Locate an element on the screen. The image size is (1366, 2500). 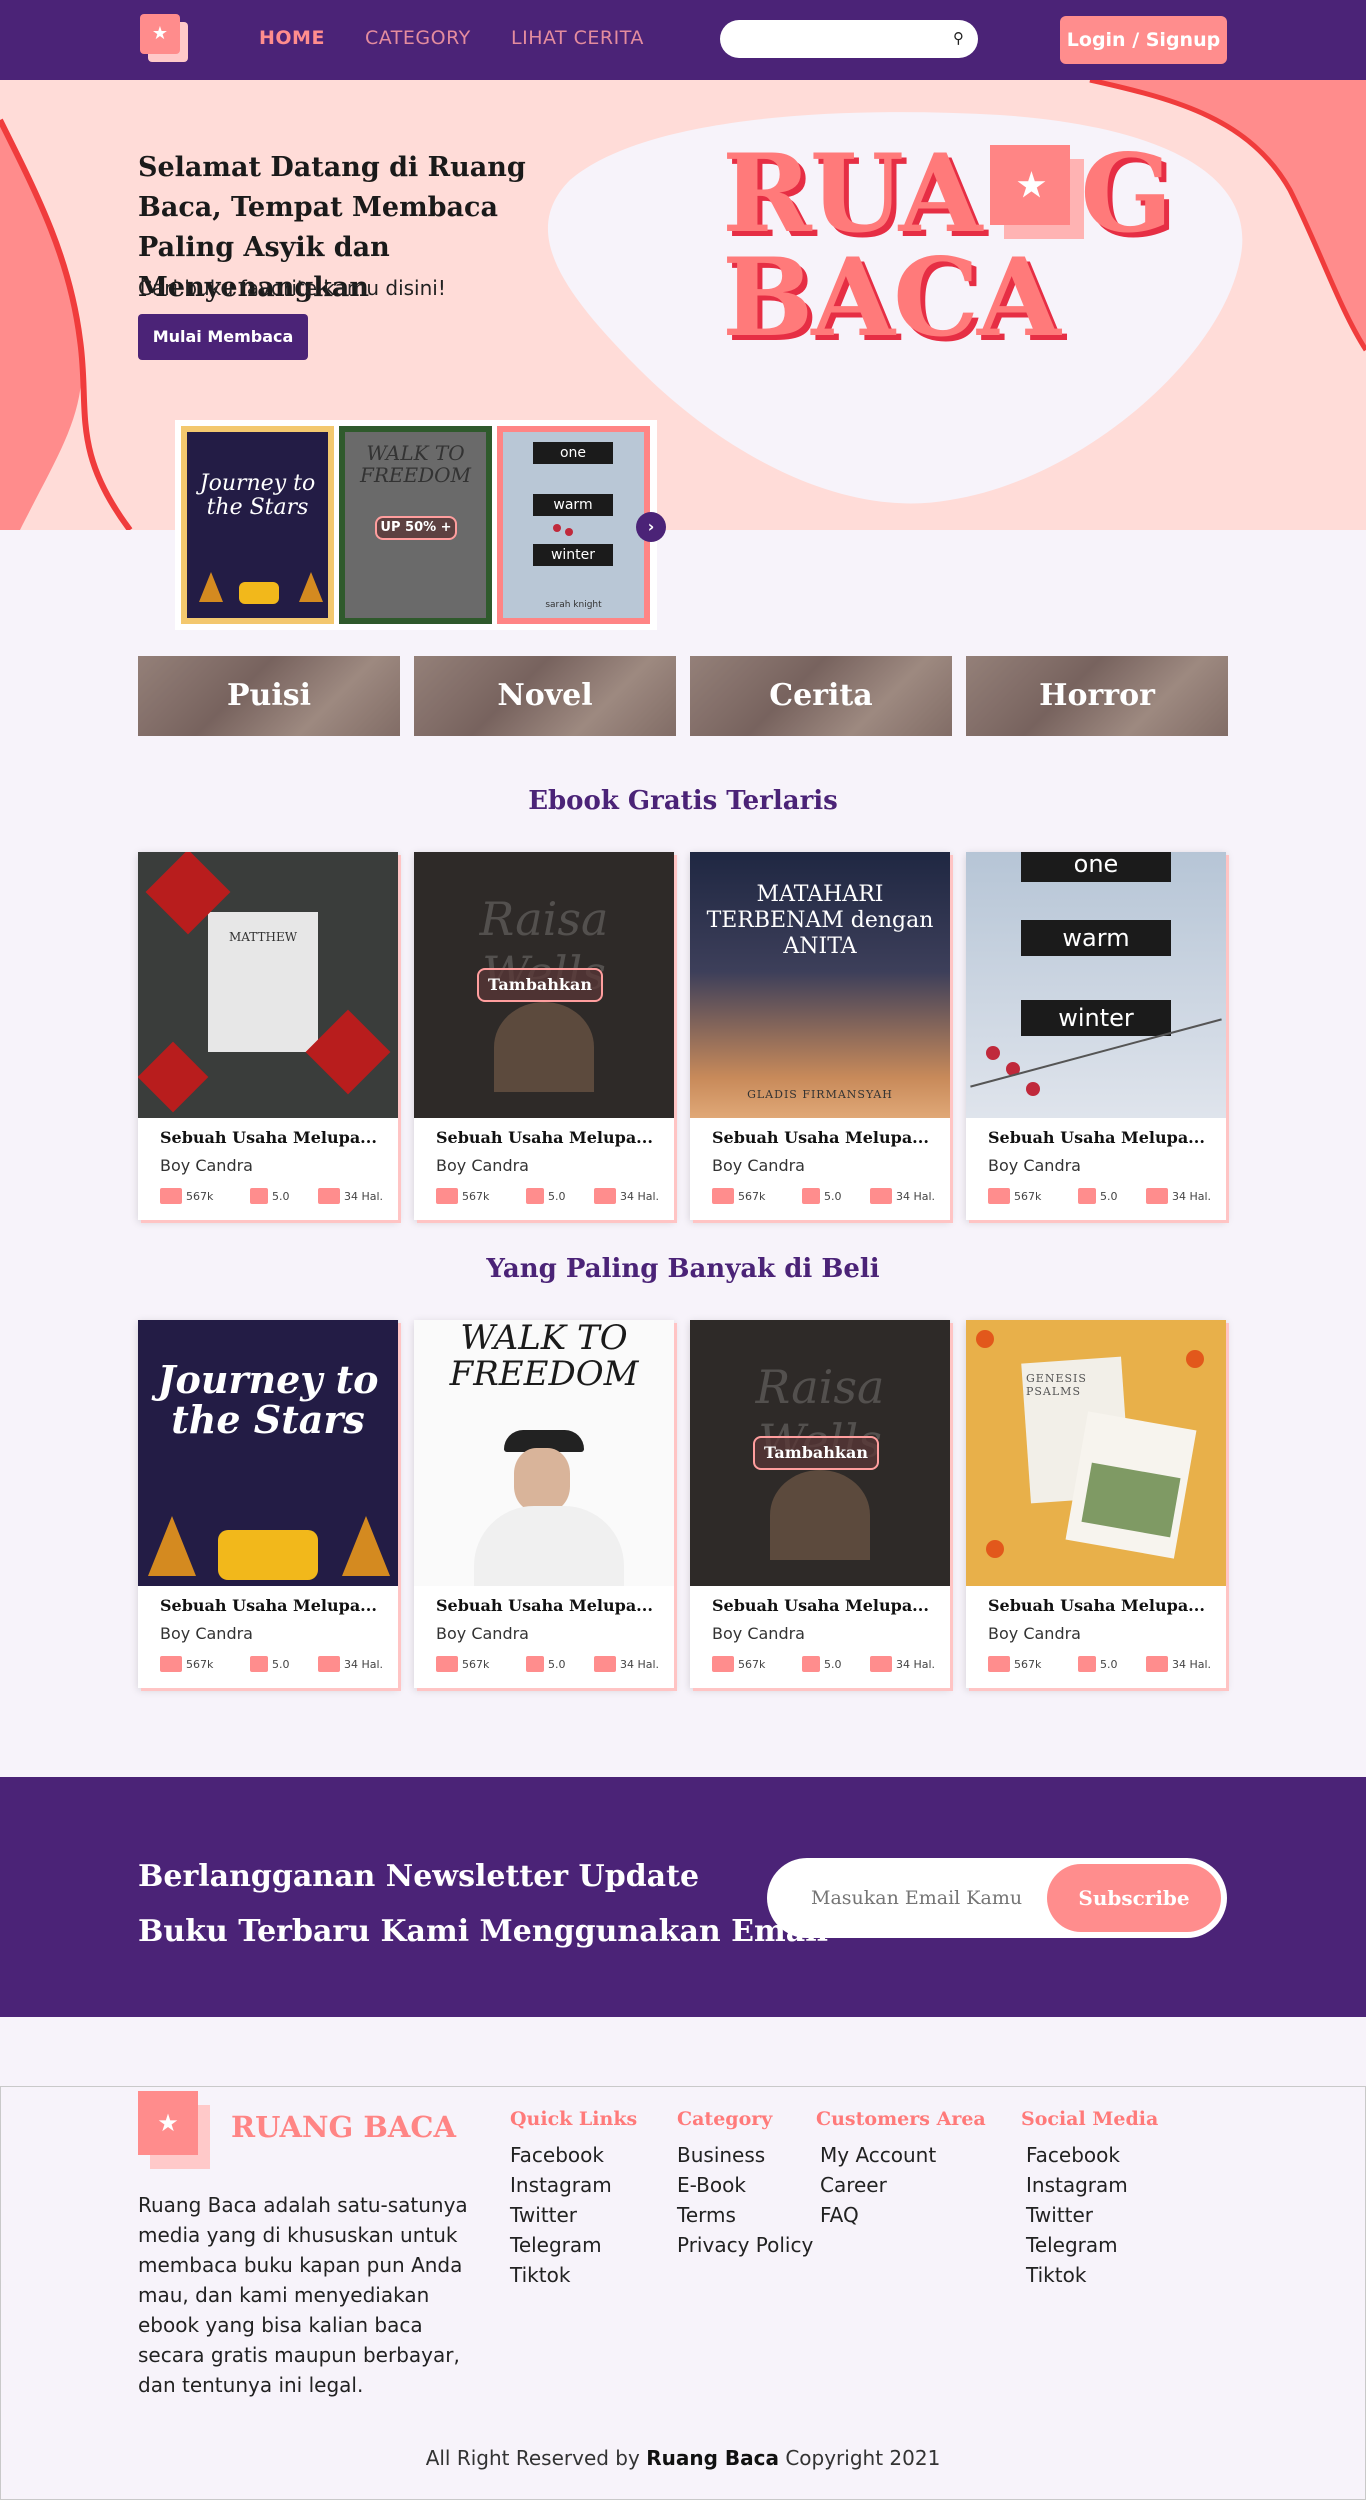
book-cover: Journey to the Stars is located at coordinates (268, 1453).